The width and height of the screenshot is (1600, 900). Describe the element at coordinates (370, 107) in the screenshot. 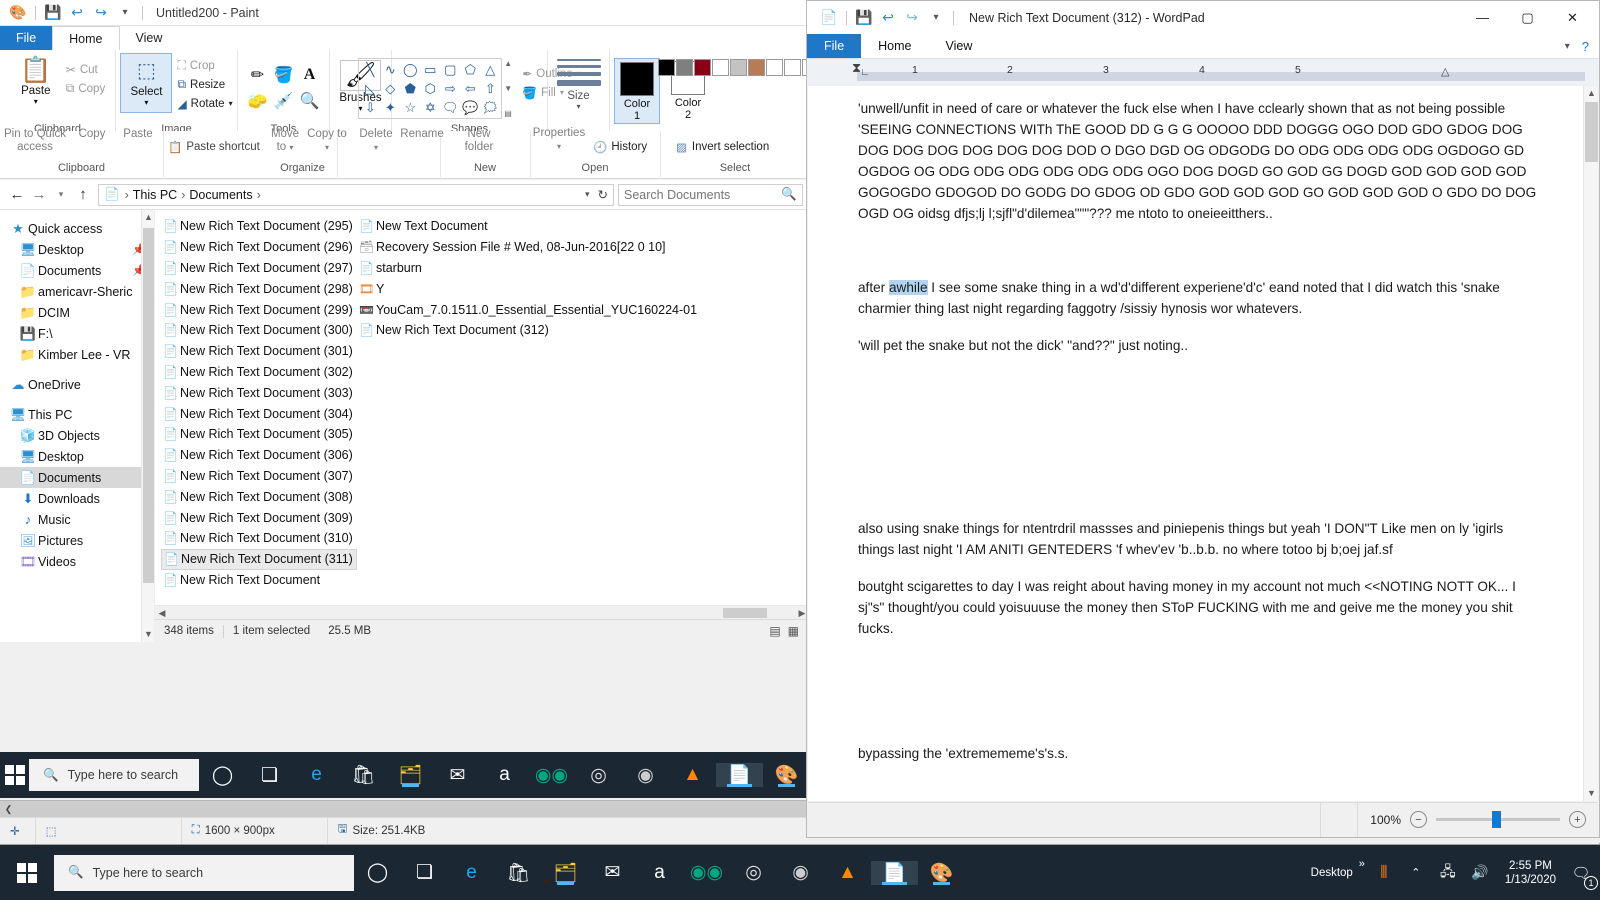

I see `shape-down-arrow-icon: ⇩` at that location.